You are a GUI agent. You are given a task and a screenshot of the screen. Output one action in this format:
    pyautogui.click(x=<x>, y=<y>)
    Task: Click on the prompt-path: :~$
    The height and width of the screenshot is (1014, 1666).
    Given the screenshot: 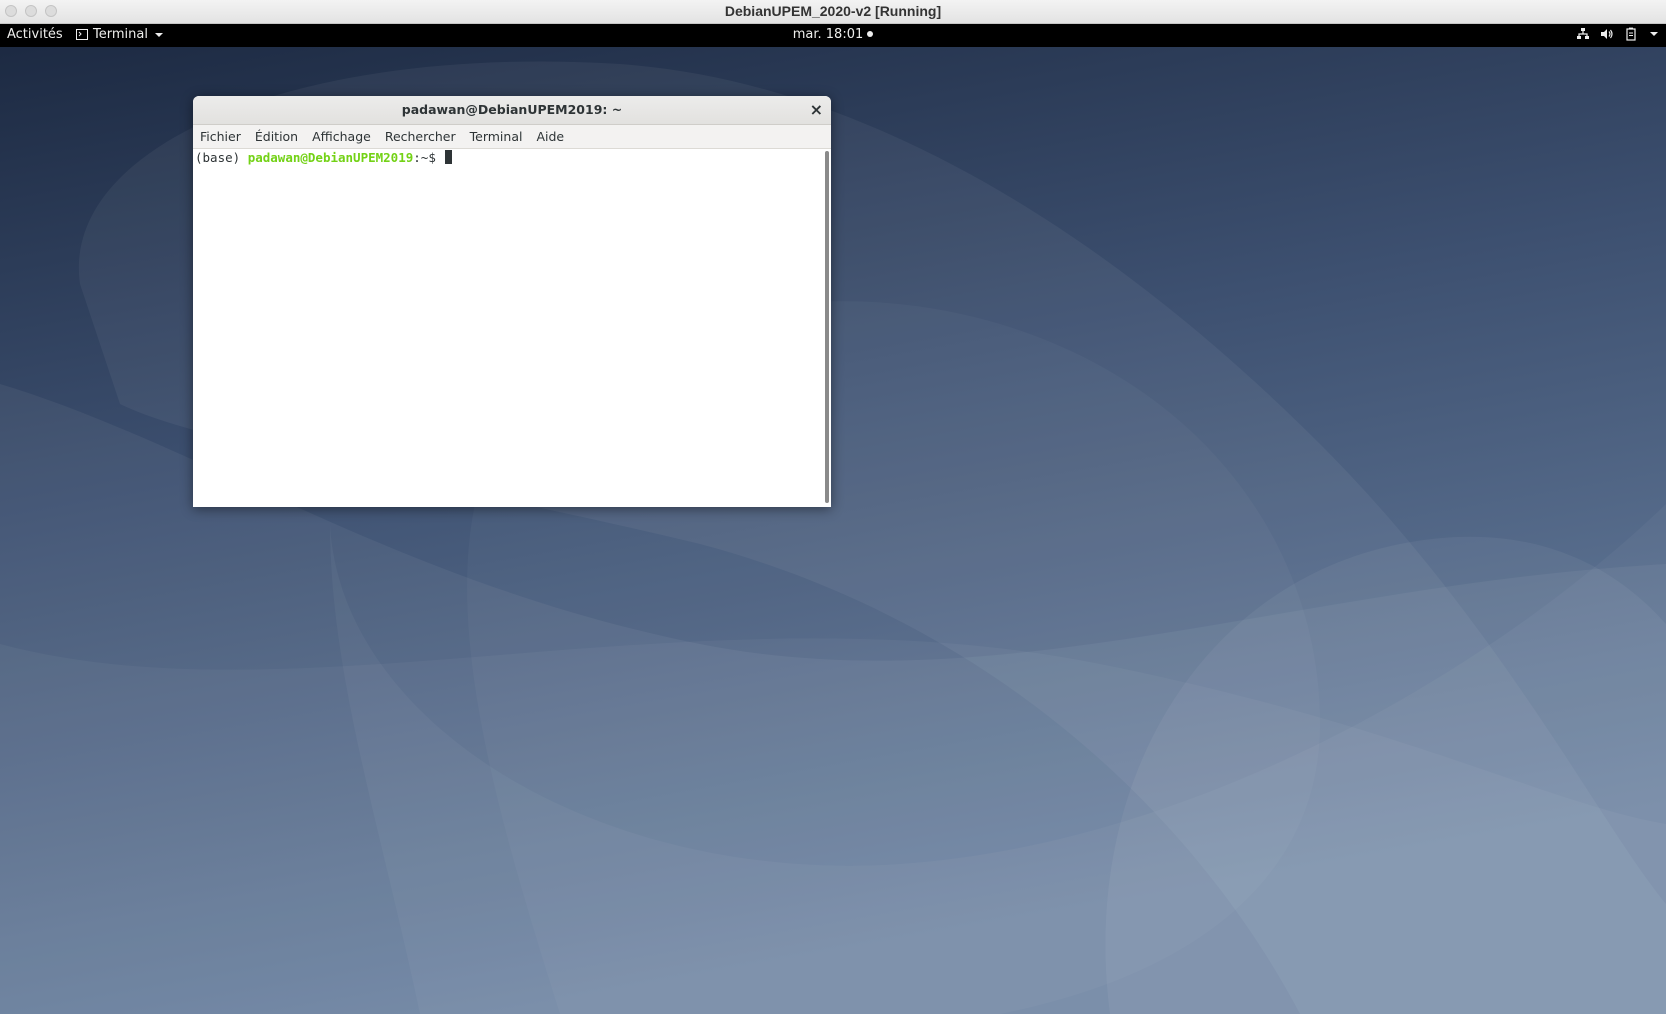 What is the action you would take?
    pyautogui.click(x=428, y=157)
    